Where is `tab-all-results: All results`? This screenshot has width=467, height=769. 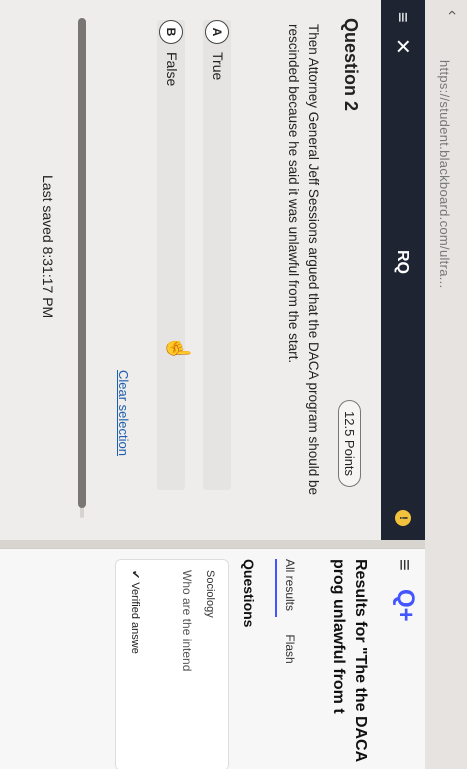
tab-all-results: All results is located at coordinates (290, 585).